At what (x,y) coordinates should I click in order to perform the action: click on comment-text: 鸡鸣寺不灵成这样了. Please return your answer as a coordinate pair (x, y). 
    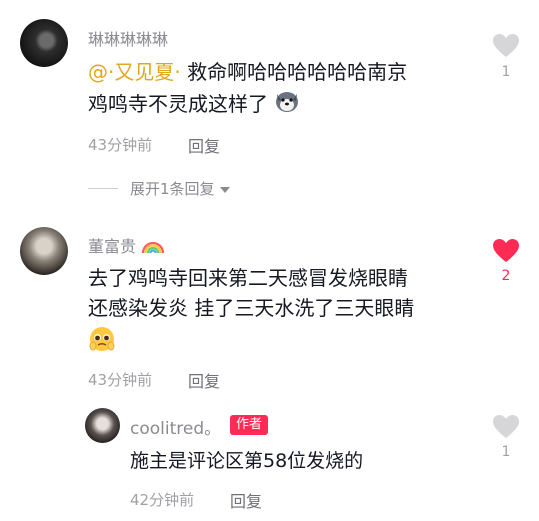
    Looking at the image, I should click on (194, 105).